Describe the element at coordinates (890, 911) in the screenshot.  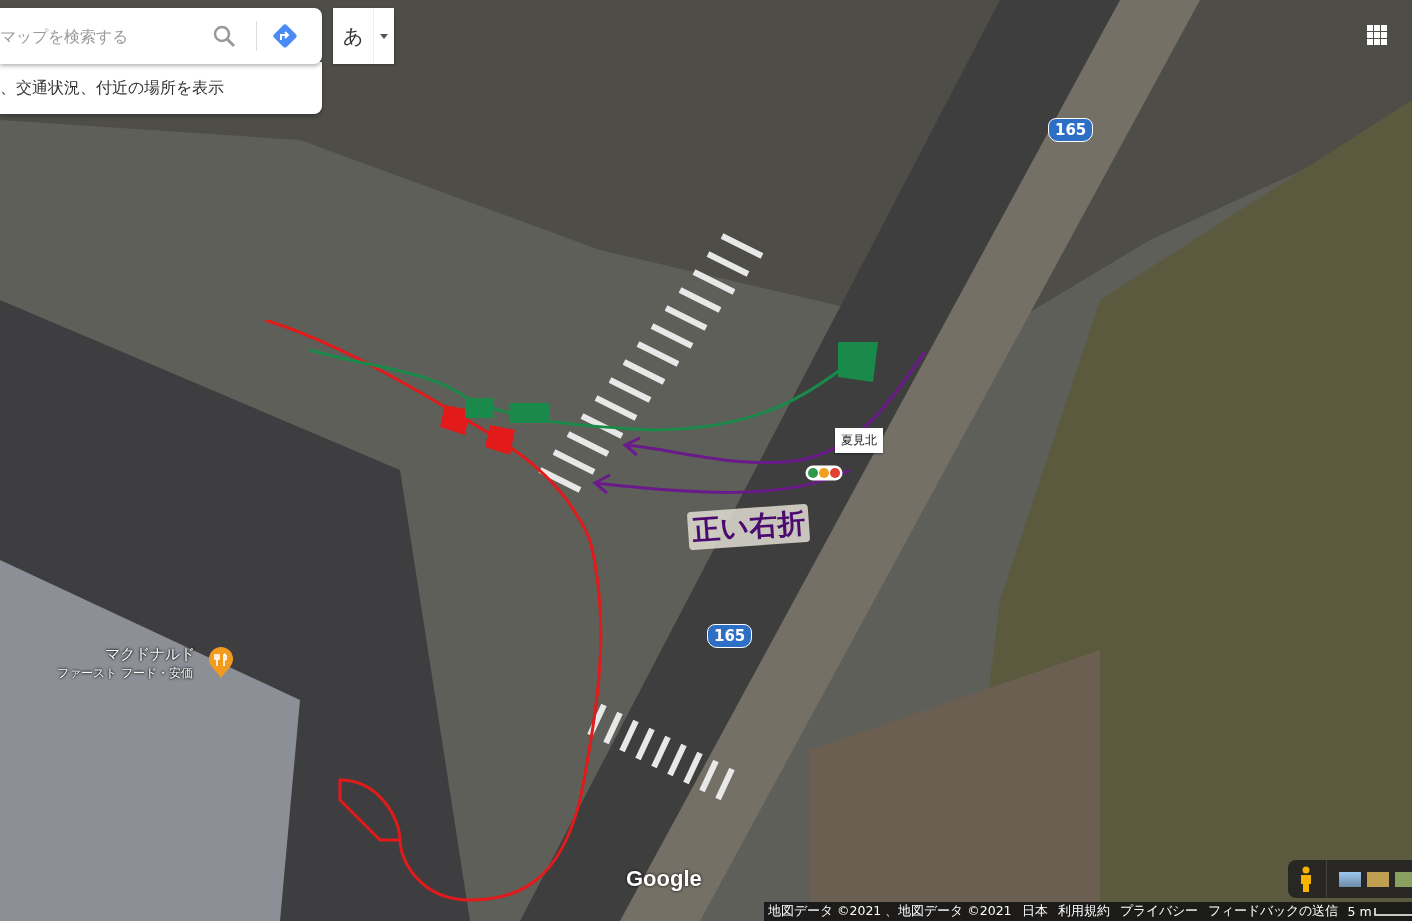
I see `map-attribution: 地図データ ©2021 、地図データ ©2021` at that location.